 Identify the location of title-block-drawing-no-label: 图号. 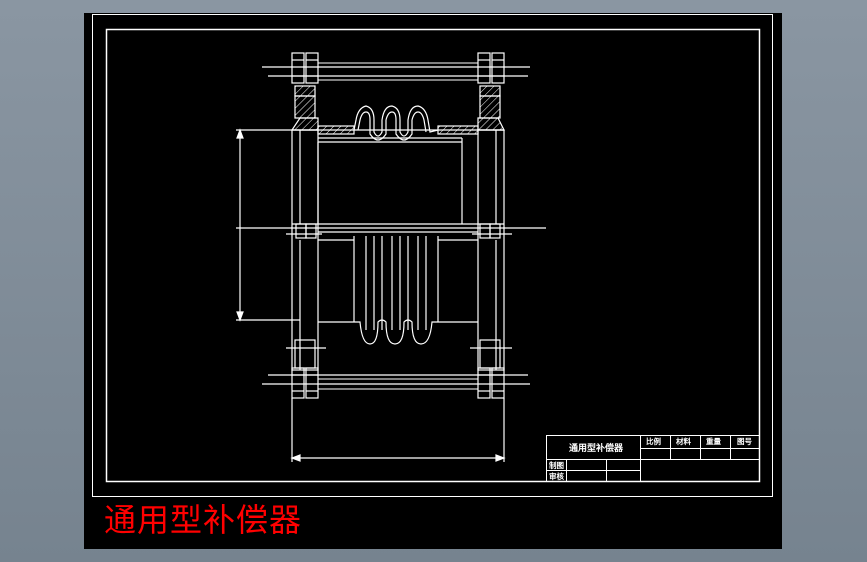
(744, 441).